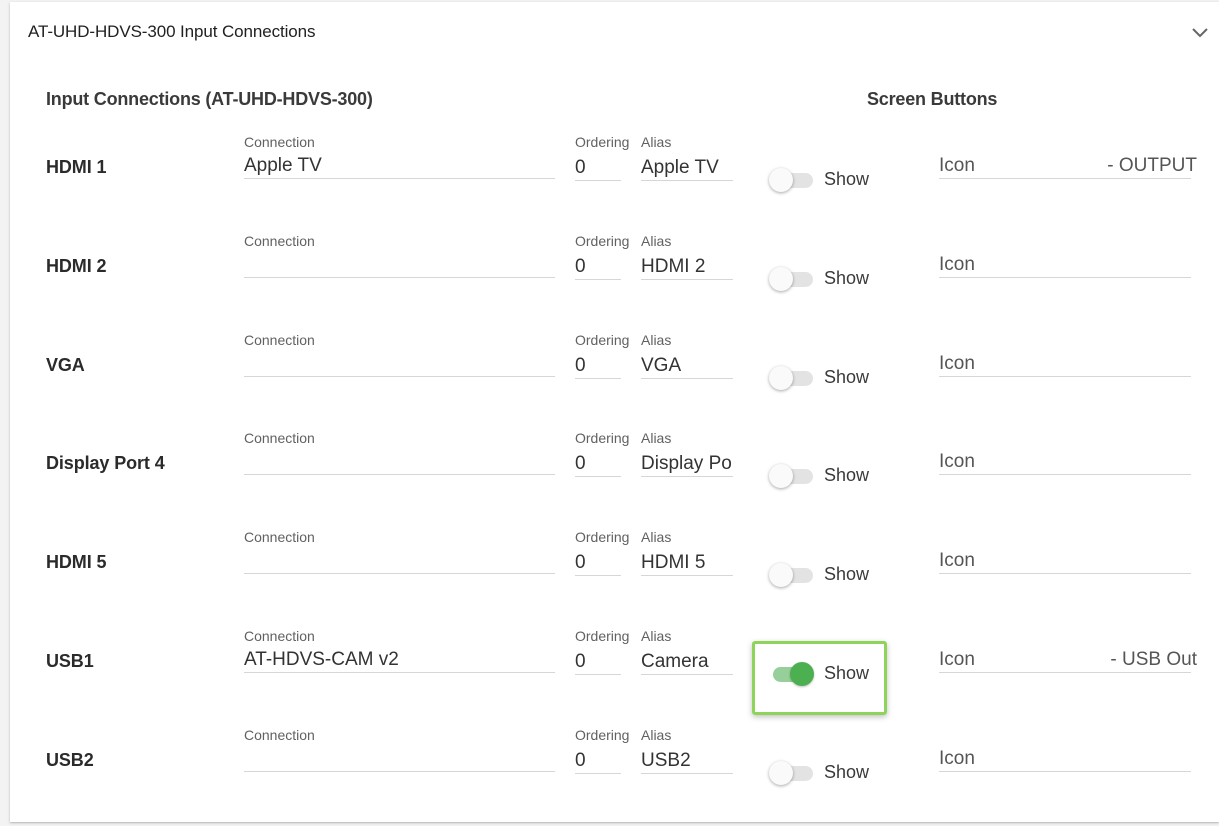  What do you see at coordinates (687, 661) in the screenshot?
I see `alias-field: Camera` at bounding box center [687, 661].